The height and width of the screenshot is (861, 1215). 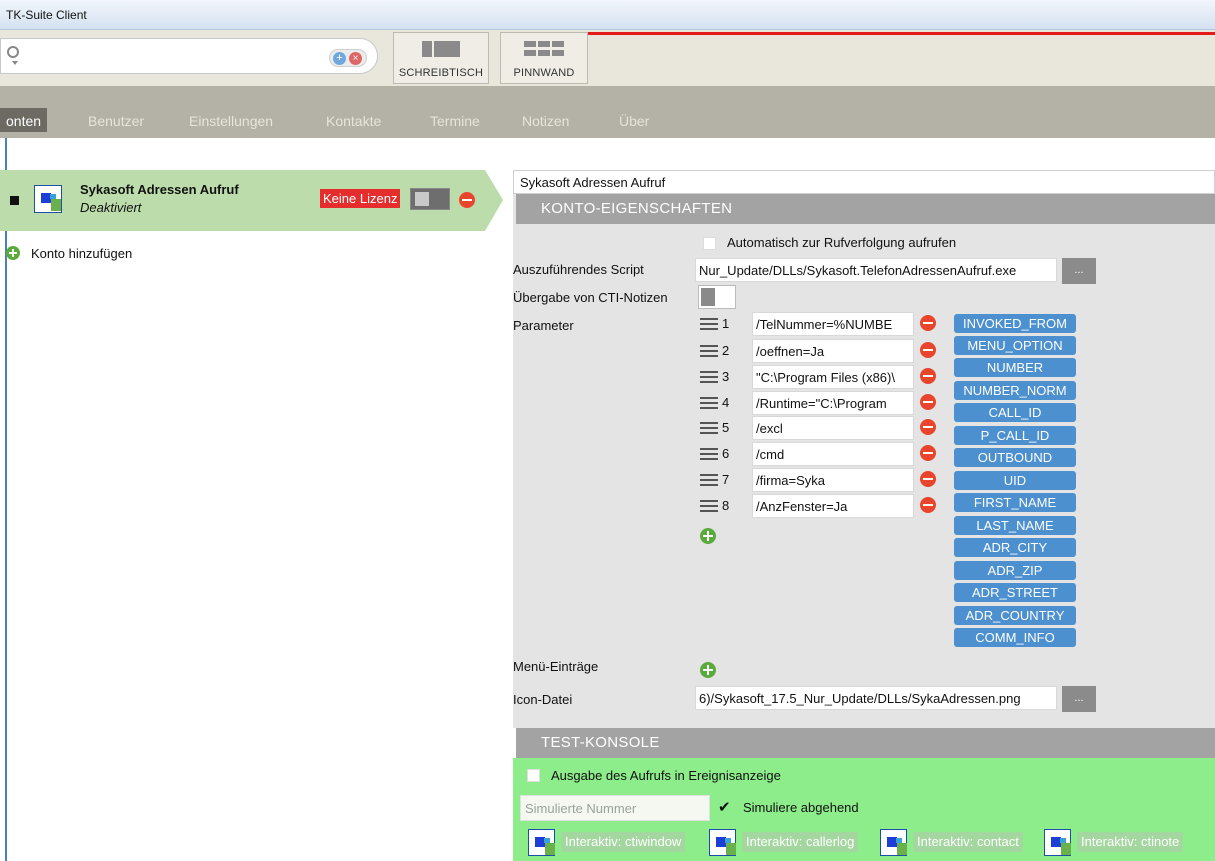 I want to click on variable-tag: ADR_ZIP, so click(x=1015, y=570).